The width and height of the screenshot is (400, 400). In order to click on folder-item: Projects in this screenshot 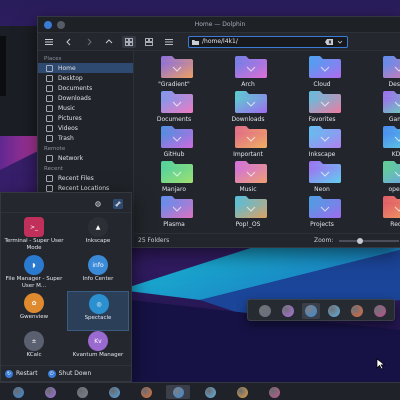, I will do `click(322, 213)`.